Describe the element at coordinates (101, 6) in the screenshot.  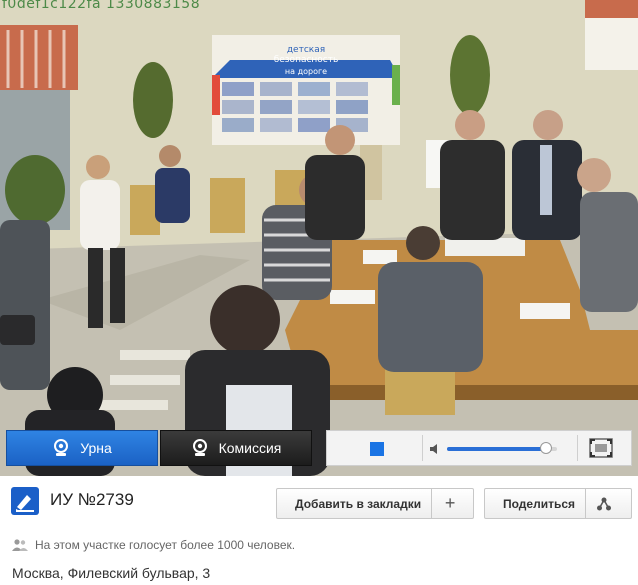
I see `stream-id-overlay: f0def1c122fa 1330883158` at that location.